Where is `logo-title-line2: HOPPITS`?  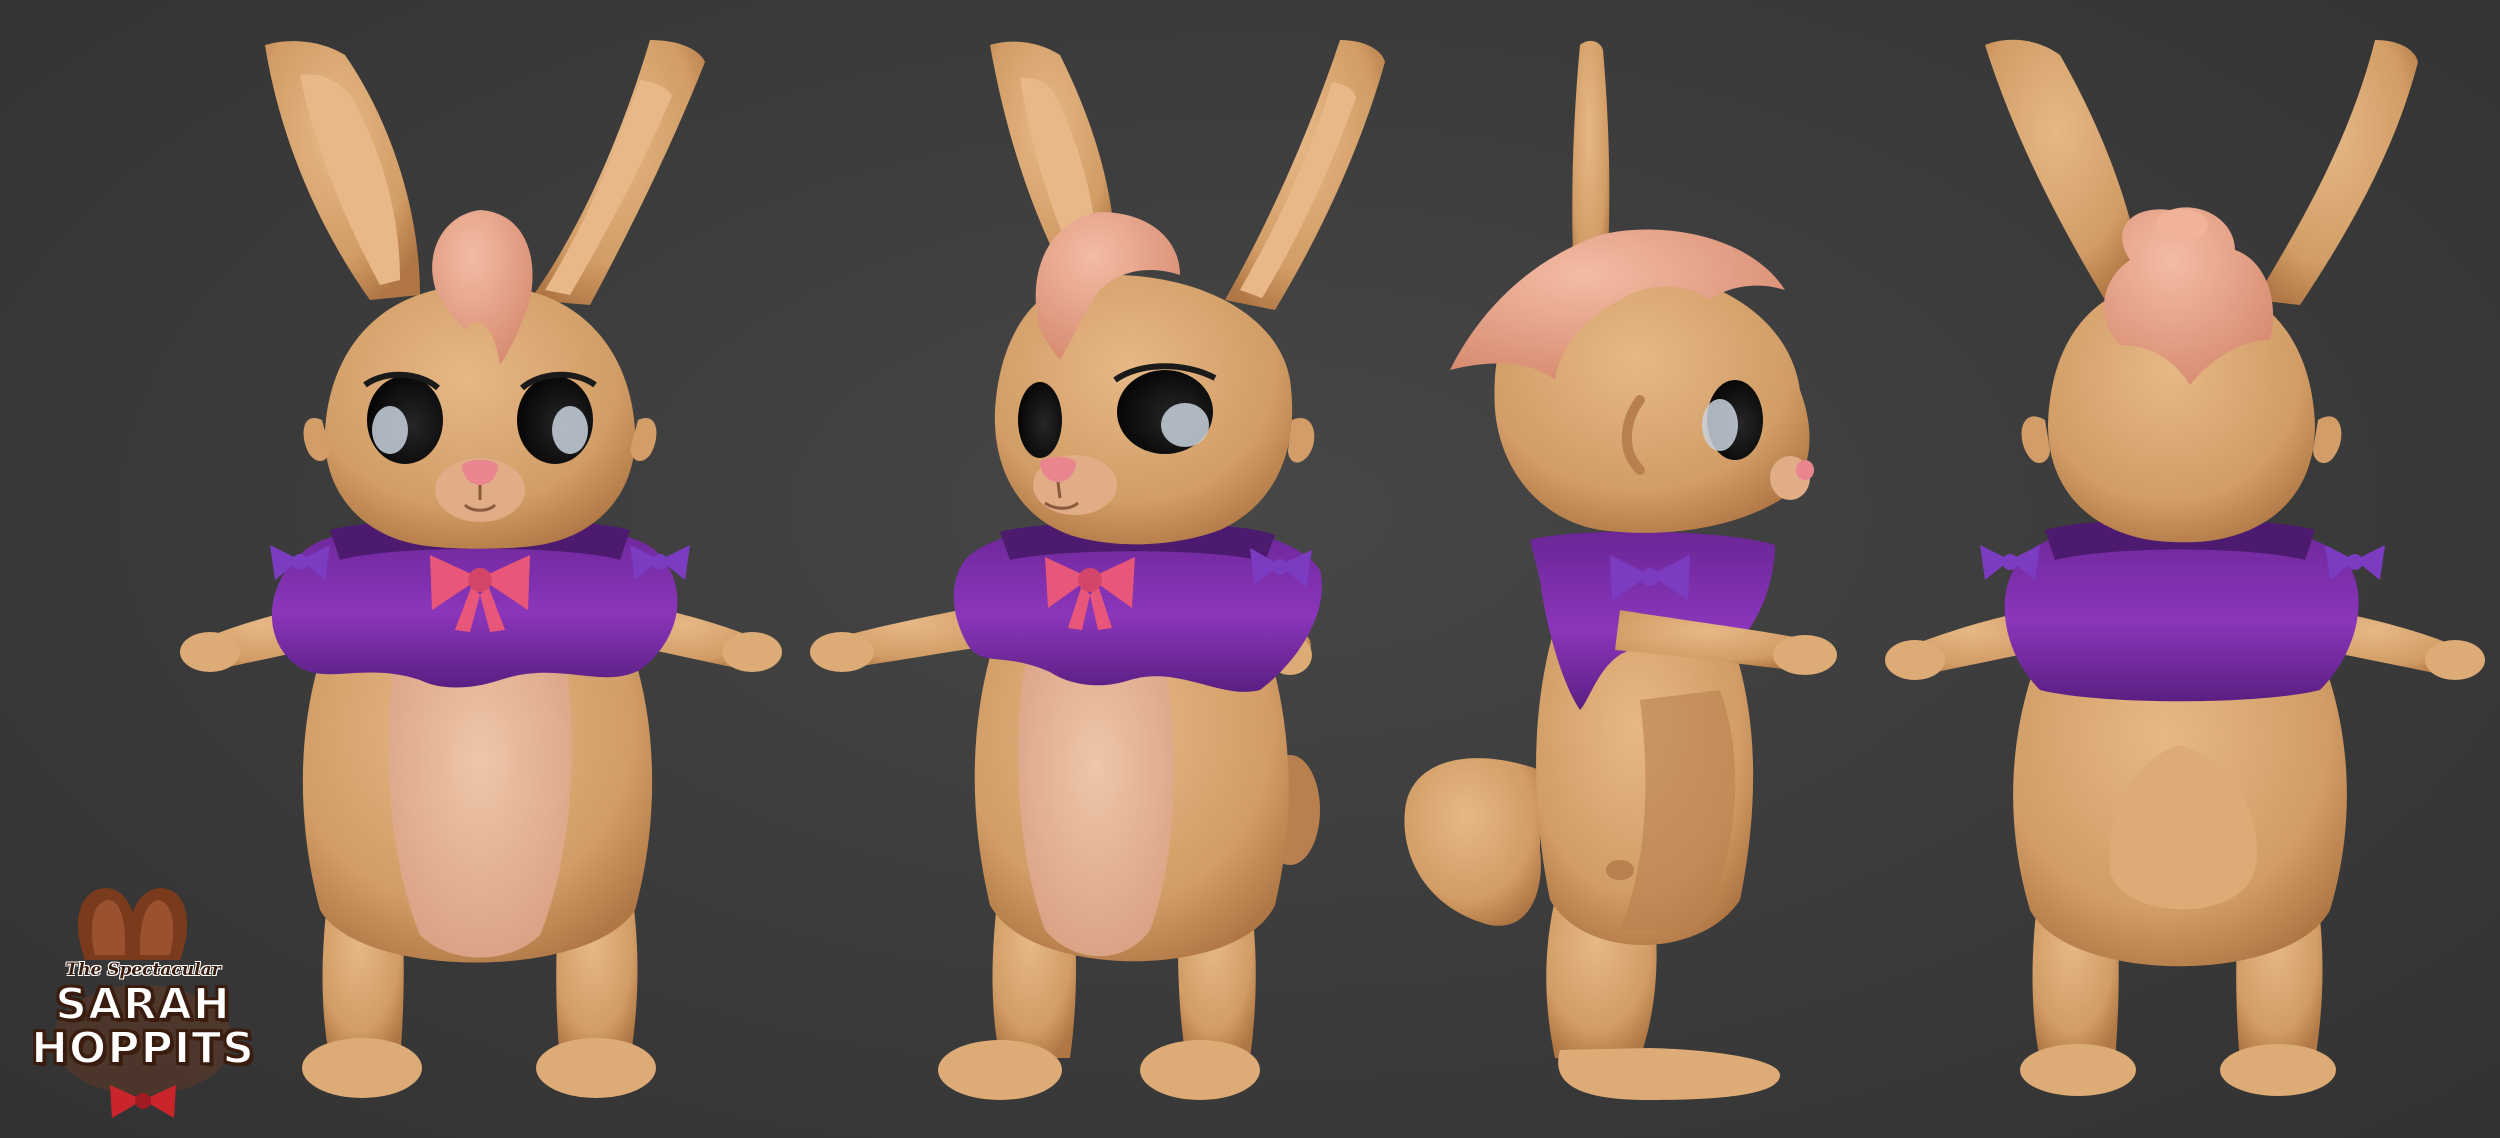 logo-title-line2: HOPPITS is located at coordinates (142, 1048).